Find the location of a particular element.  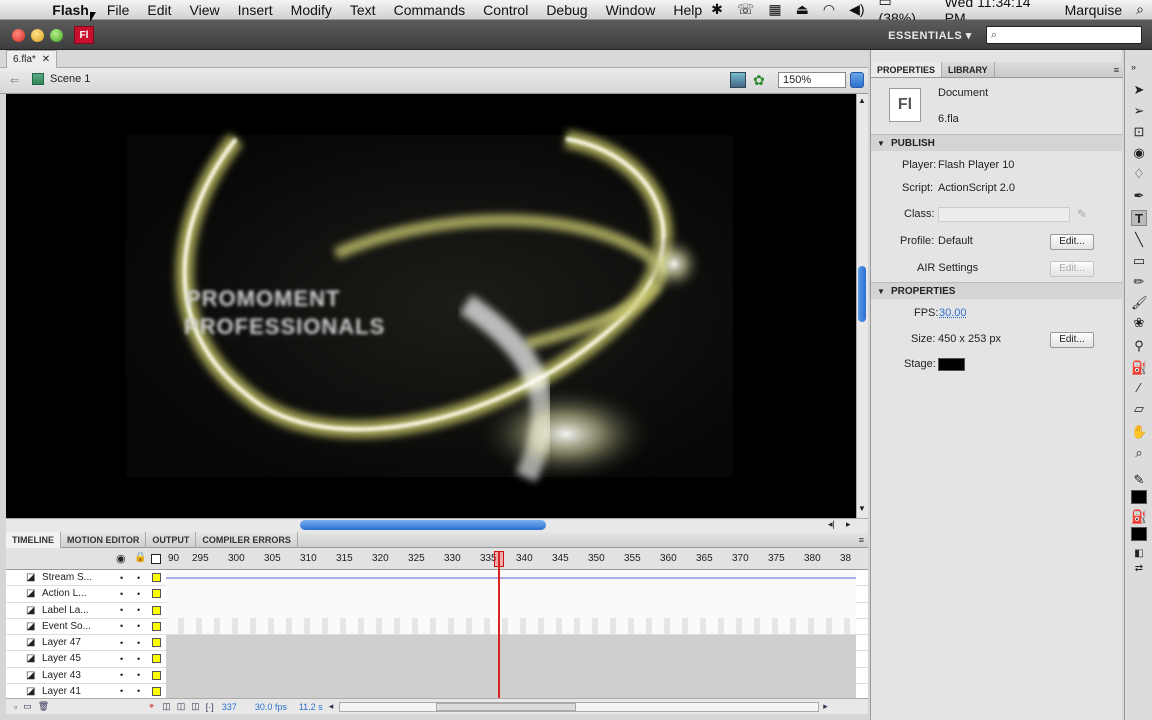

layer-row: ◪ Label La... • • is located at coordinates (437, 610).